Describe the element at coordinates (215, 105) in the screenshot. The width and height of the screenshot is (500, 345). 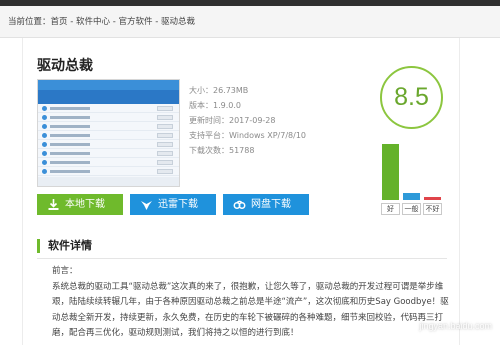
I see `meta-version: 版本：1.9.0.0` at that location.